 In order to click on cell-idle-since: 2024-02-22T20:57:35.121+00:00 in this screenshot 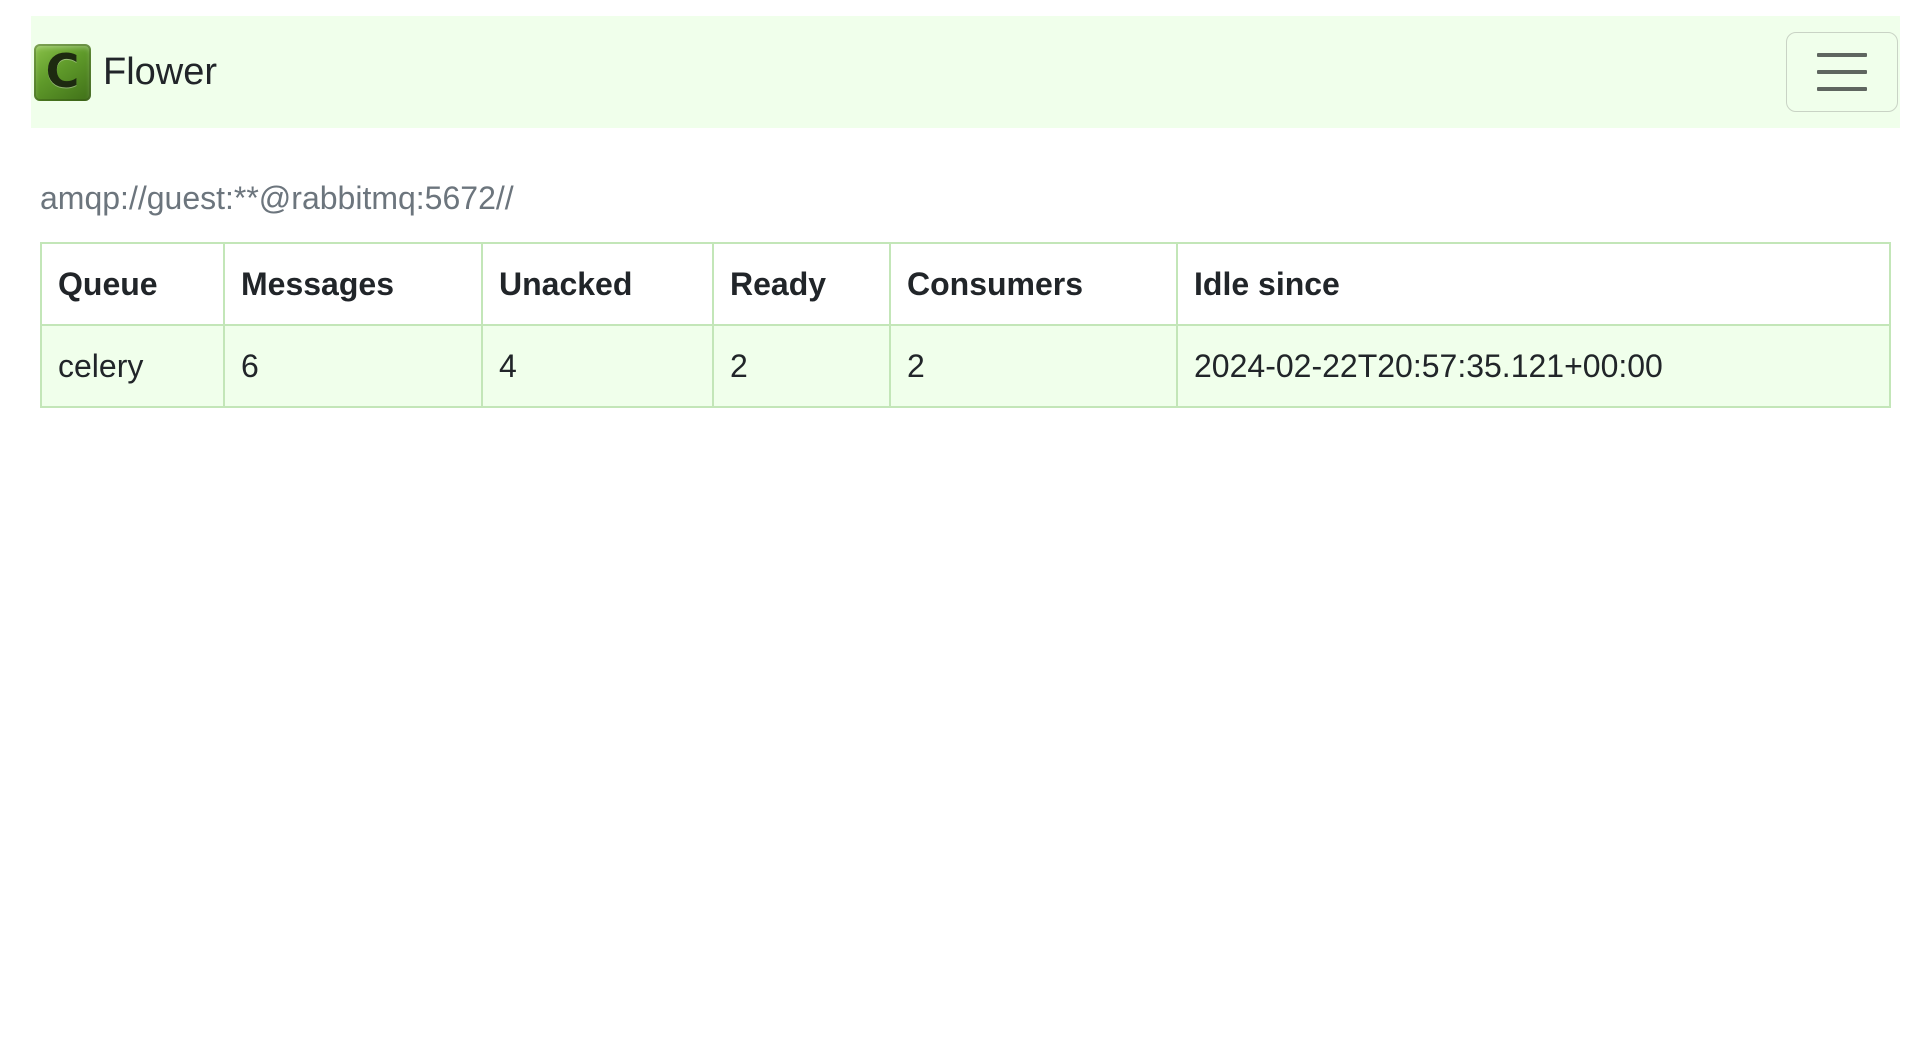, I will do `click(1533, 366)`.